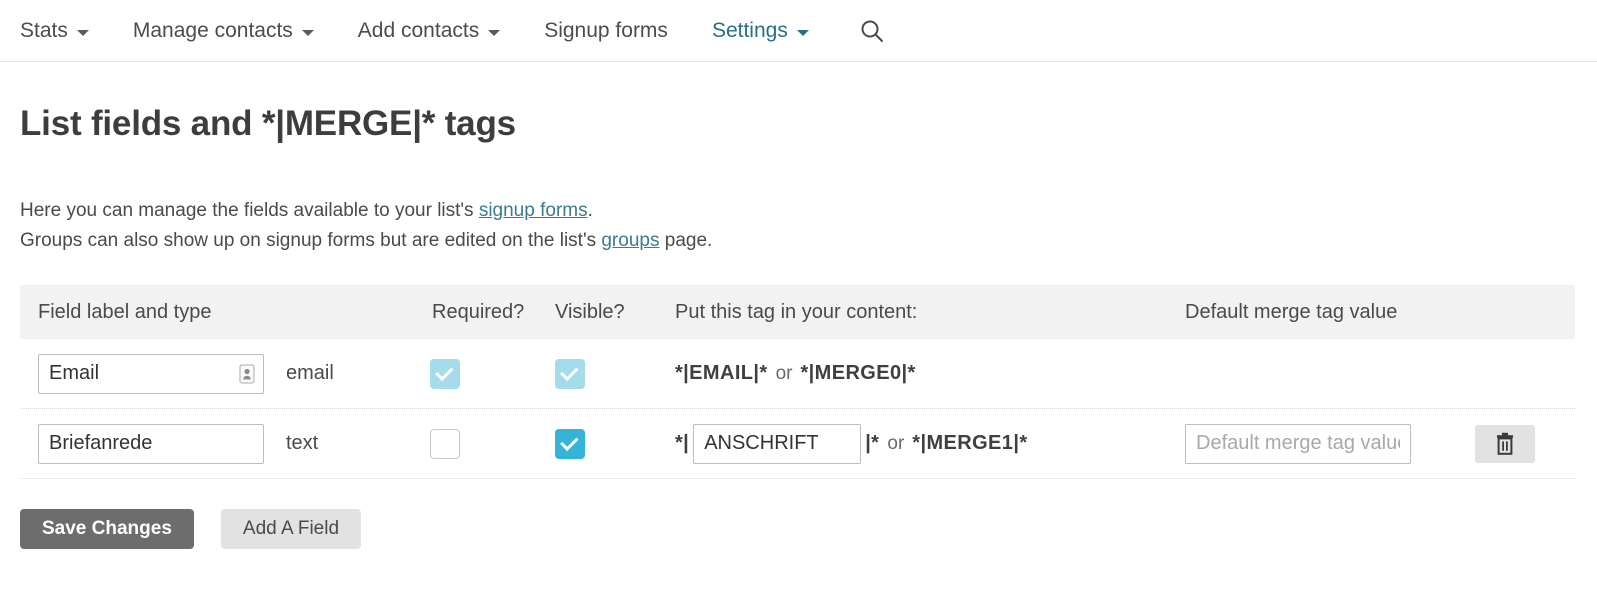  I want to click on merge-tag-cell: *| |* or *|MERGE1|*, so click(930, 443).